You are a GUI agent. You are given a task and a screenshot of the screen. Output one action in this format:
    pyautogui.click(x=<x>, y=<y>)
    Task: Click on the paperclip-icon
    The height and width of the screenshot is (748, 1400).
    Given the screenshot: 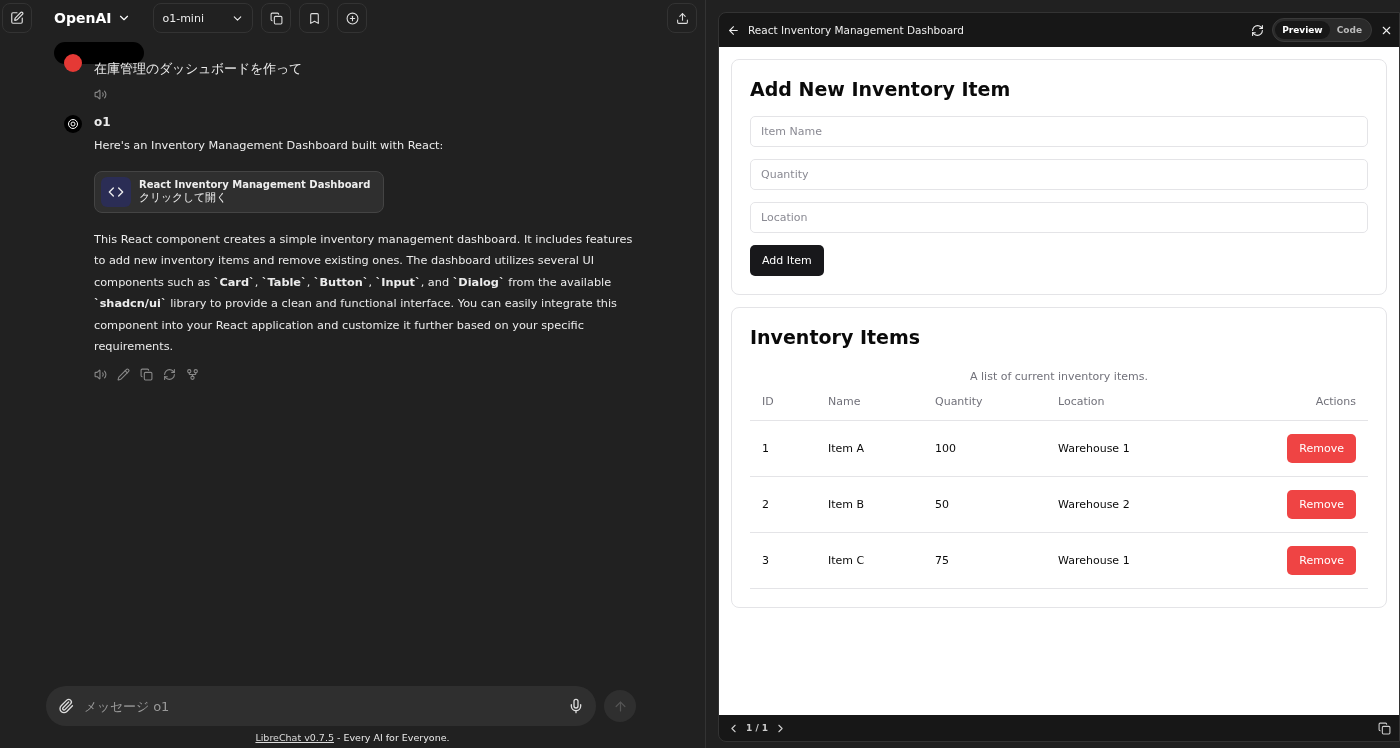 What is the action you would take?
    pyautogui.click(x=66, y=706)
    